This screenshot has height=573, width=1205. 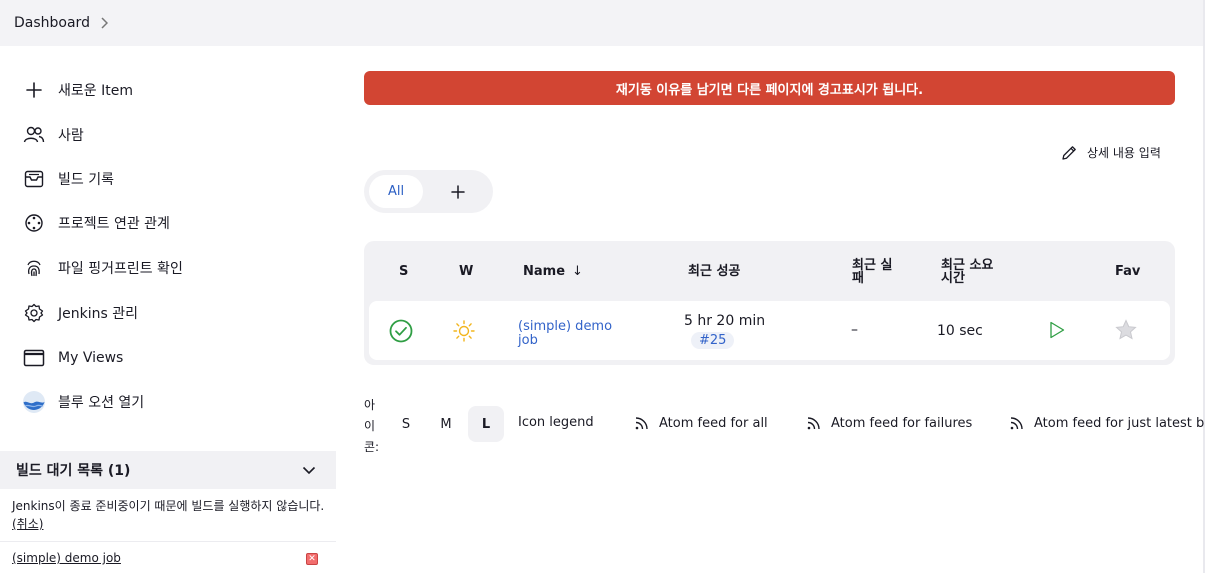 I want to click on tab-all: All, so click(x=396, y=191).